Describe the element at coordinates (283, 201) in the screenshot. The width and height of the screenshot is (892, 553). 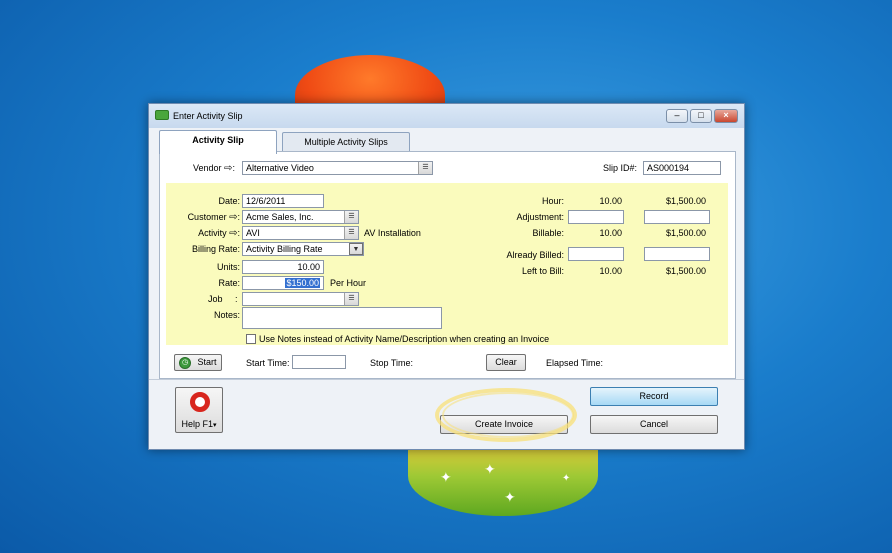
I see `date-field: 12/6/2011` at that location.